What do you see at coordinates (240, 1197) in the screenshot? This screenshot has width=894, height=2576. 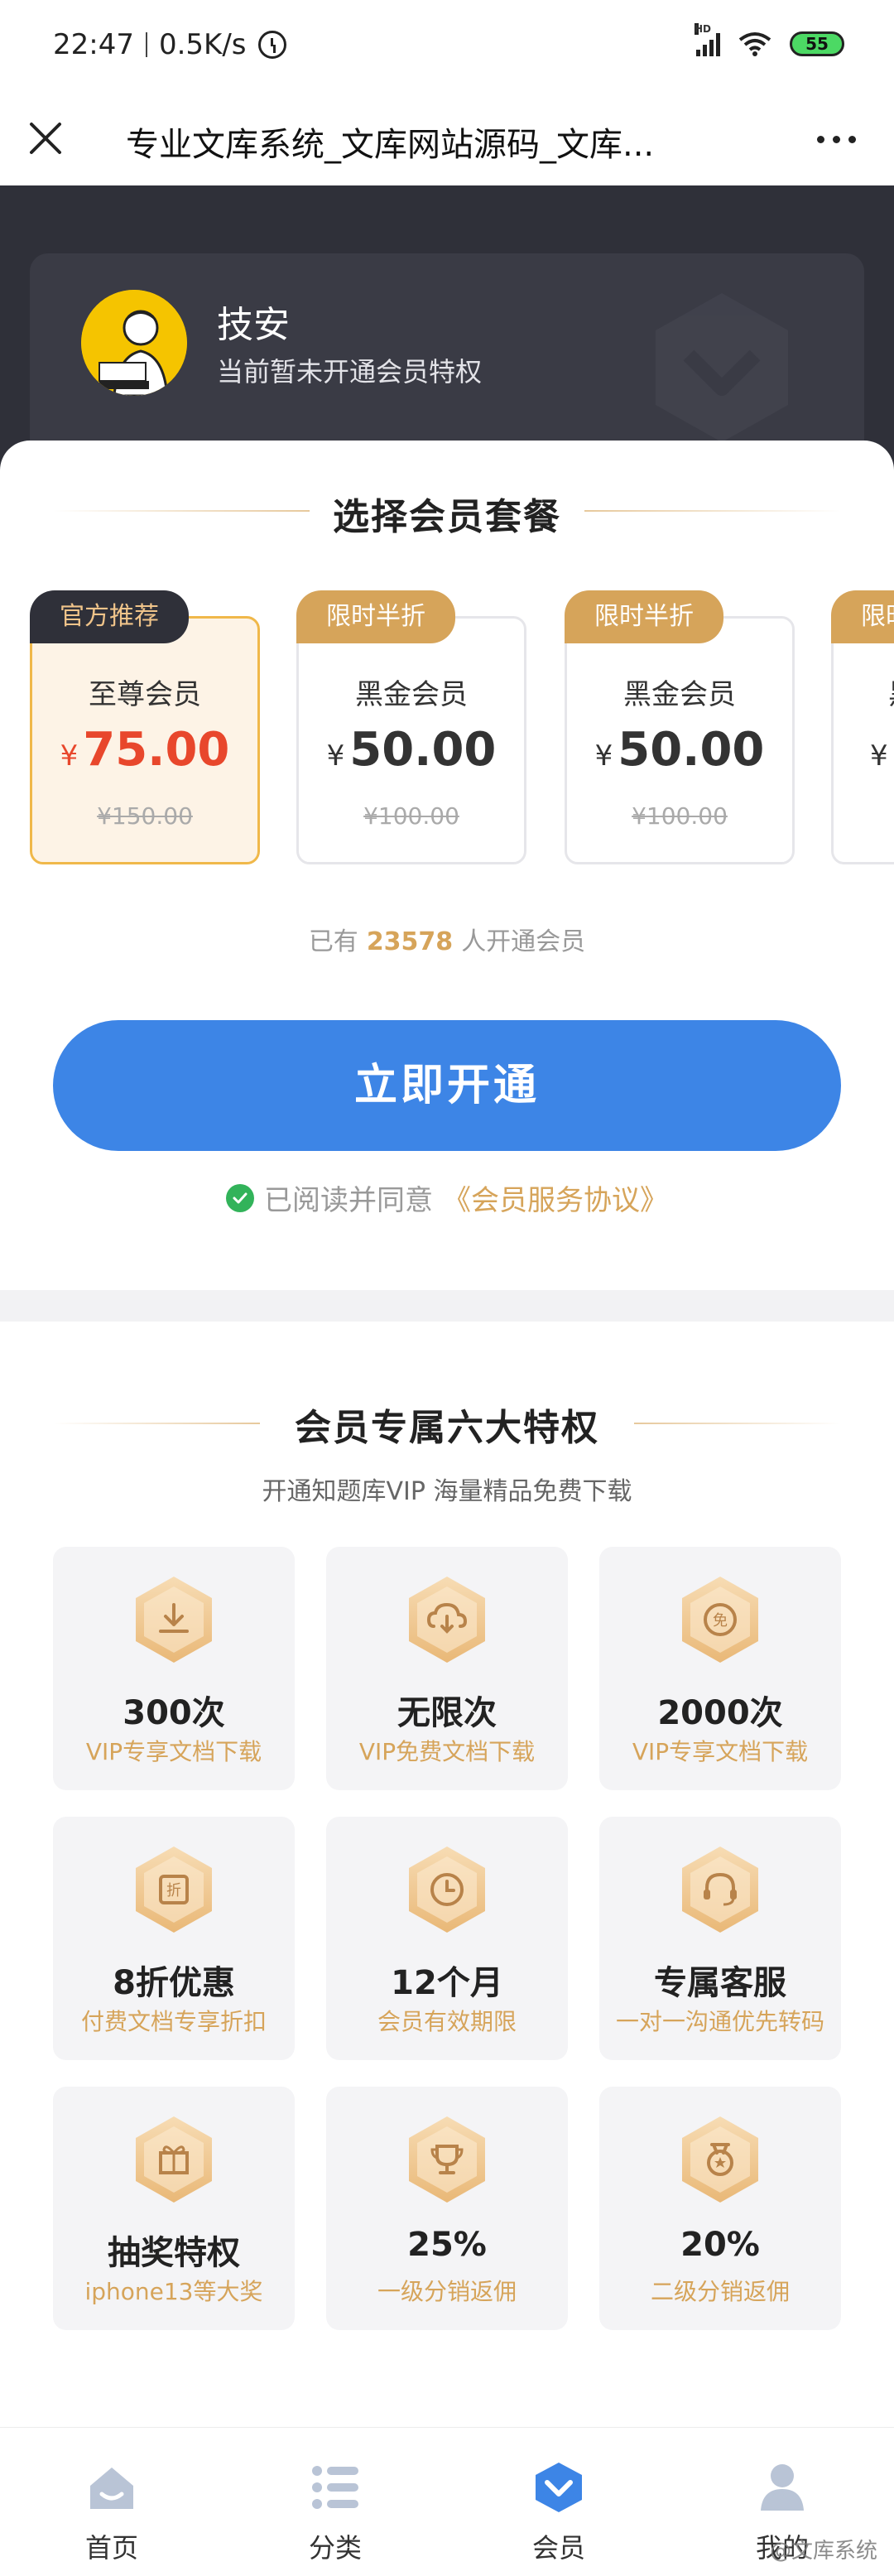 I see `check-icon` at bounding box center [240, 1197].